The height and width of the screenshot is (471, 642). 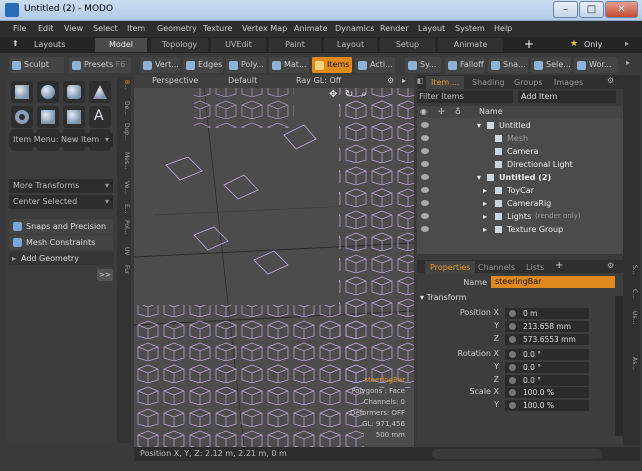 What do you see at coordinates (610, 80) in the screenshot?
I see `item-panel-gear-icon: ⚙` at bounding box center [610, 80].